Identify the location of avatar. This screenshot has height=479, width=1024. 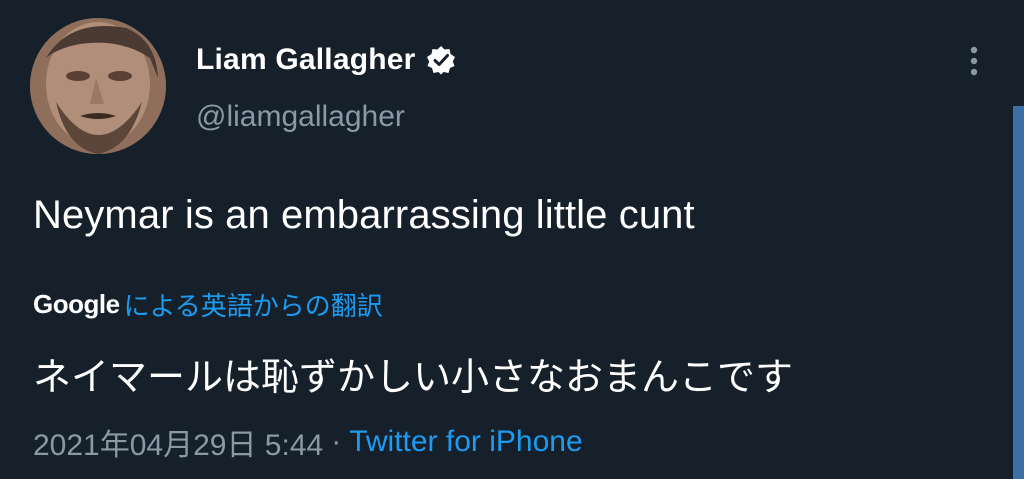
(98, 86).